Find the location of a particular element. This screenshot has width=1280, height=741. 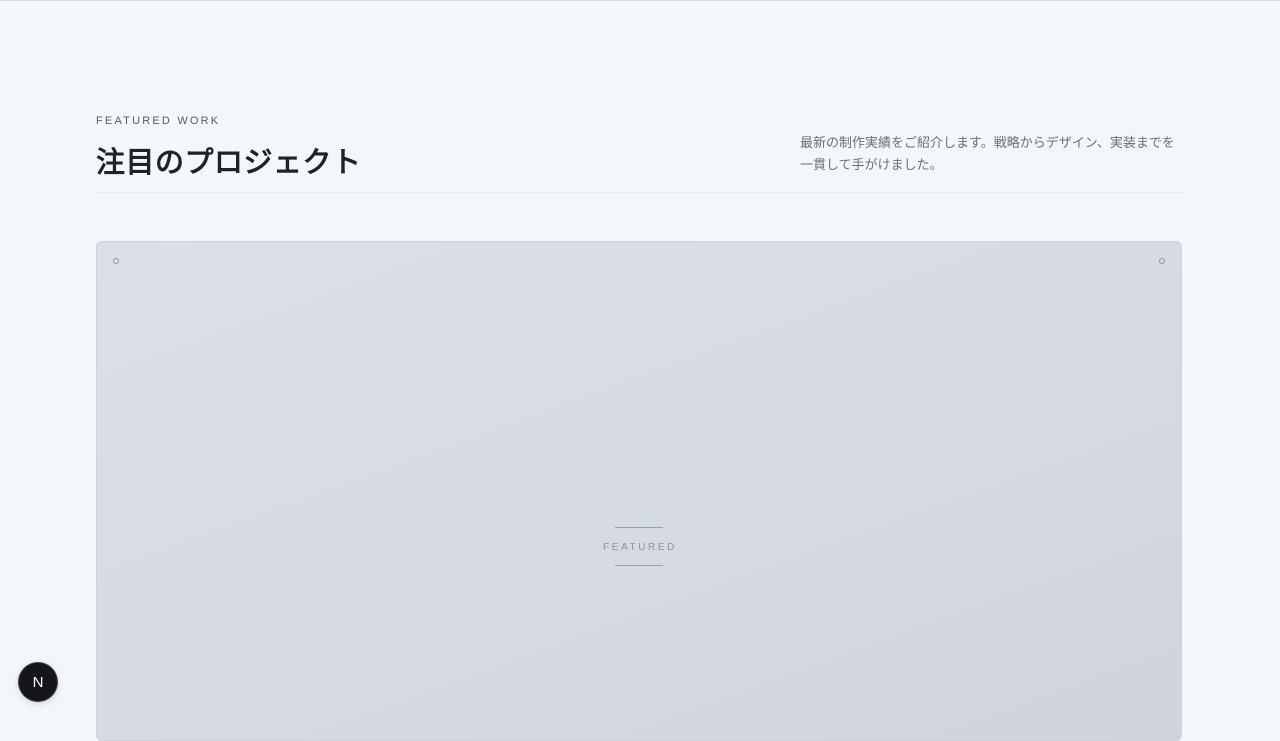

featured-mark: FEATURED is located at coordinates (639, 546).